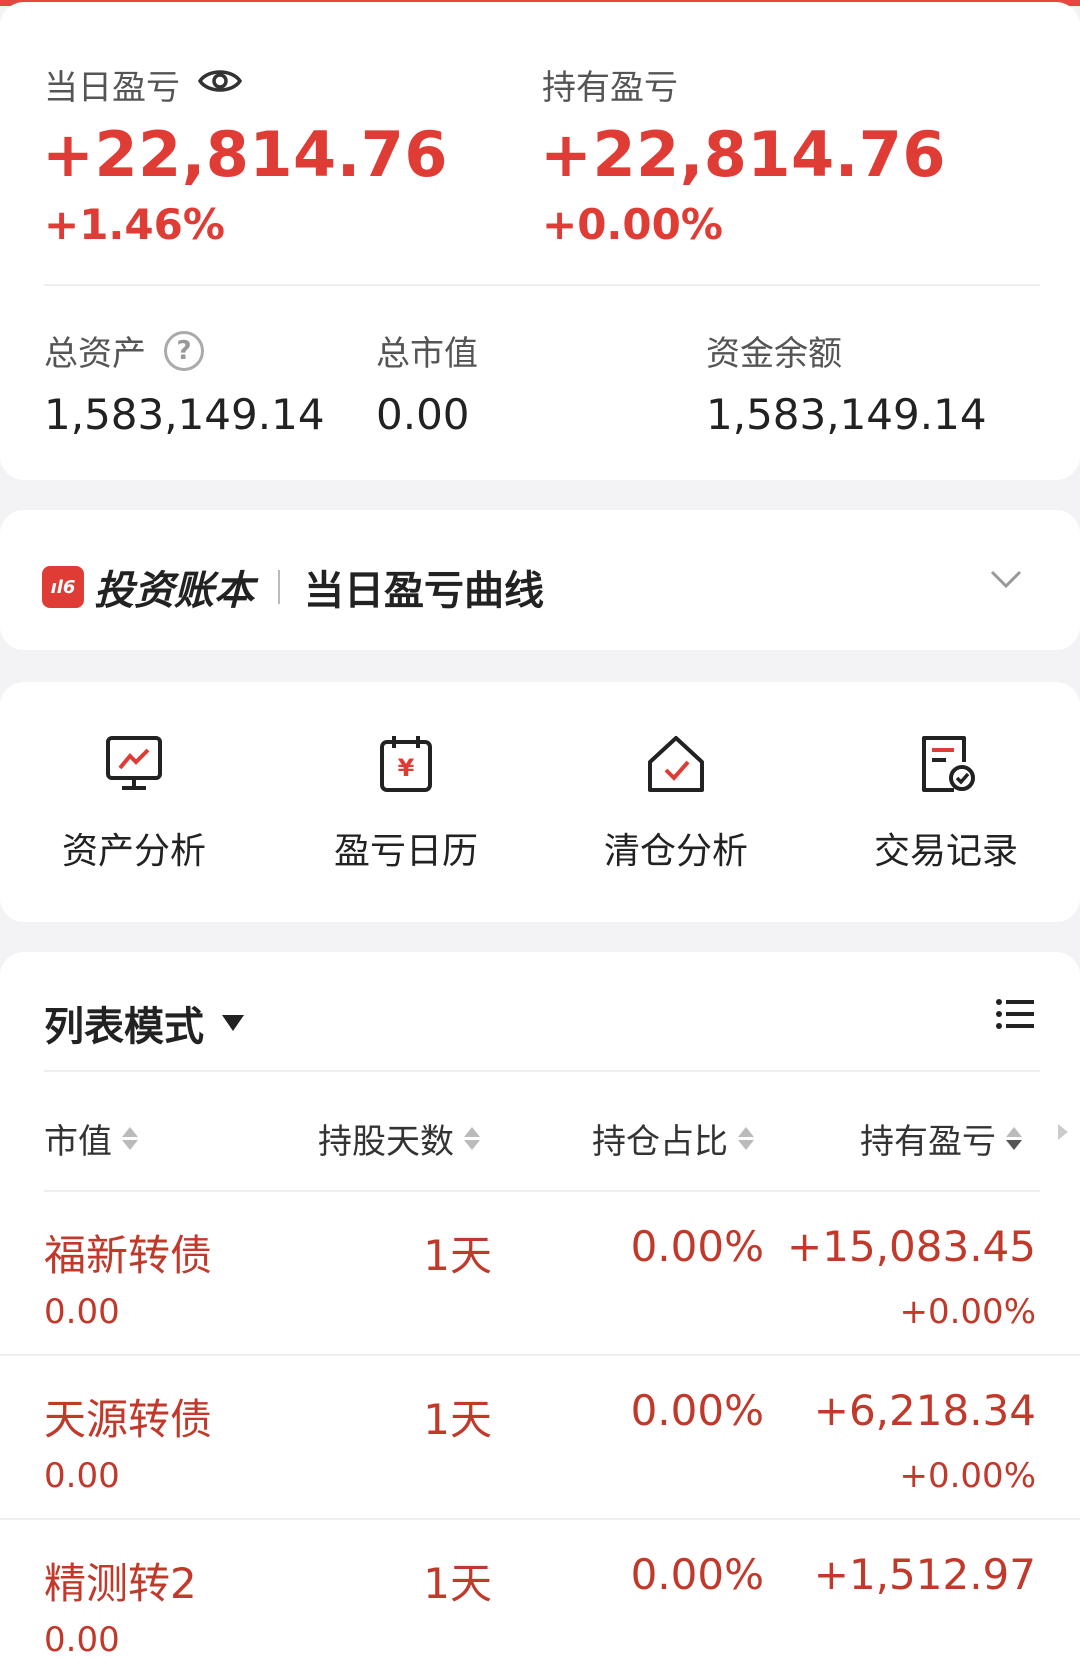 The image size is (1080, 1671). I want to click on summary-divider, so click(542, 285).